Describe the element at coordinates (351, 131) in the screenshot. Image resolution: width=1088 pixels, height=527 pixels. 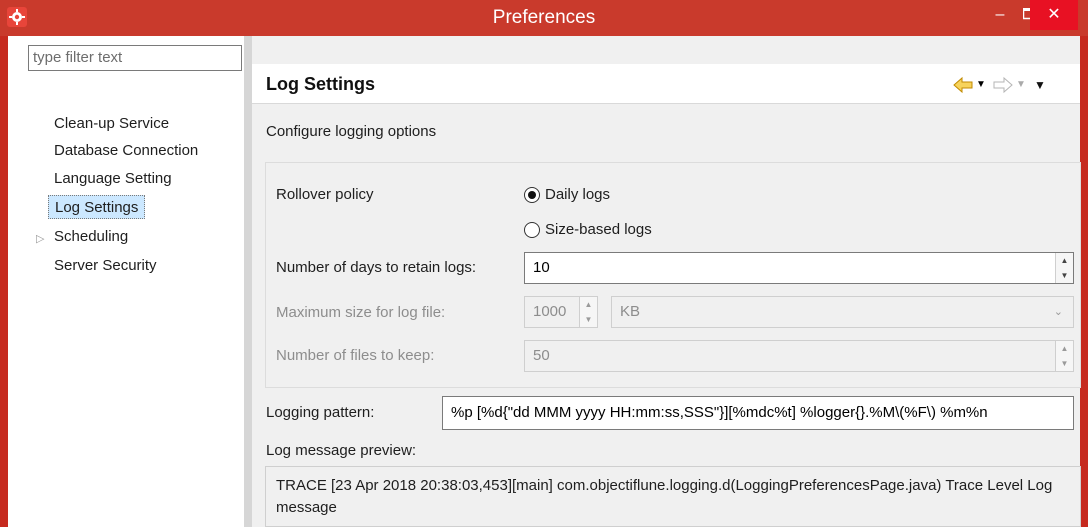
I see `page-description: Configure logging options` at that location.